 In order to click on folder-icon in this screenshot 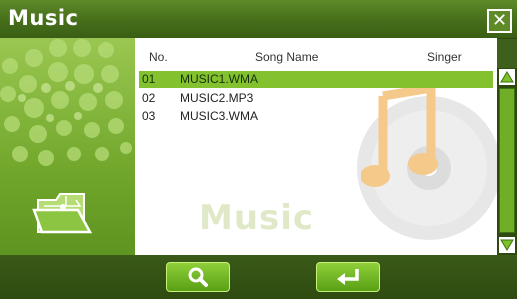, I will do `click(62, 213)`.